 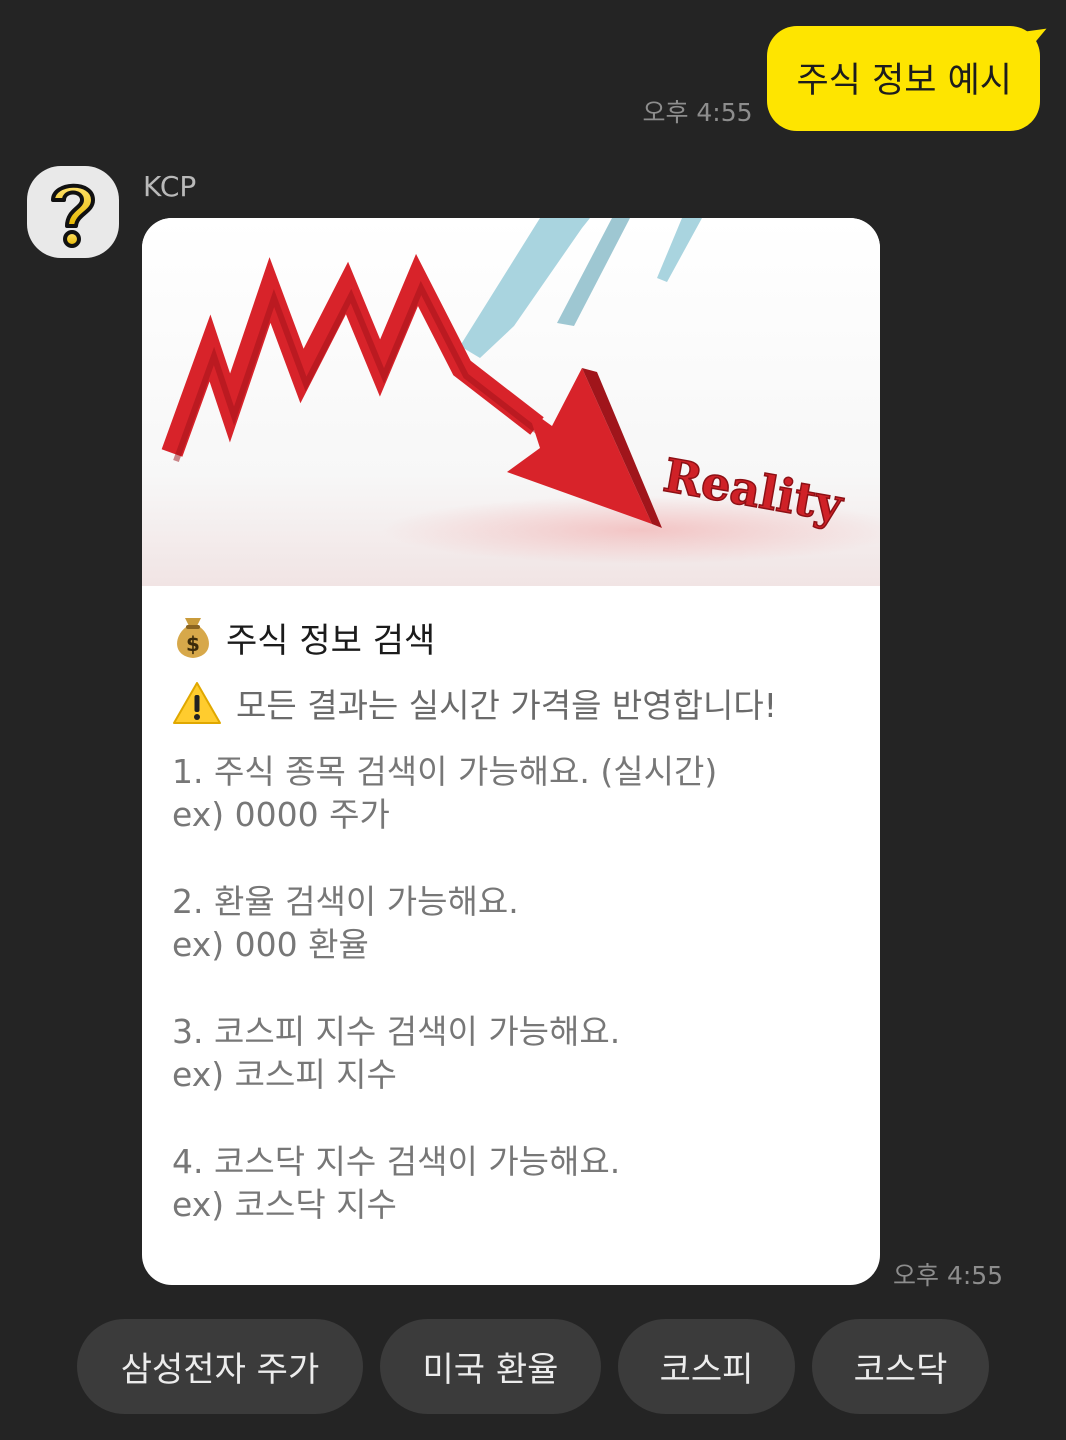 What do you see at coordinates (511, 1053) in the screenshot?
I see `list-item: 3. 코스피 지수 검색이 가능해요. ex) 코스피 지수` at bounding box center [511, 1053].